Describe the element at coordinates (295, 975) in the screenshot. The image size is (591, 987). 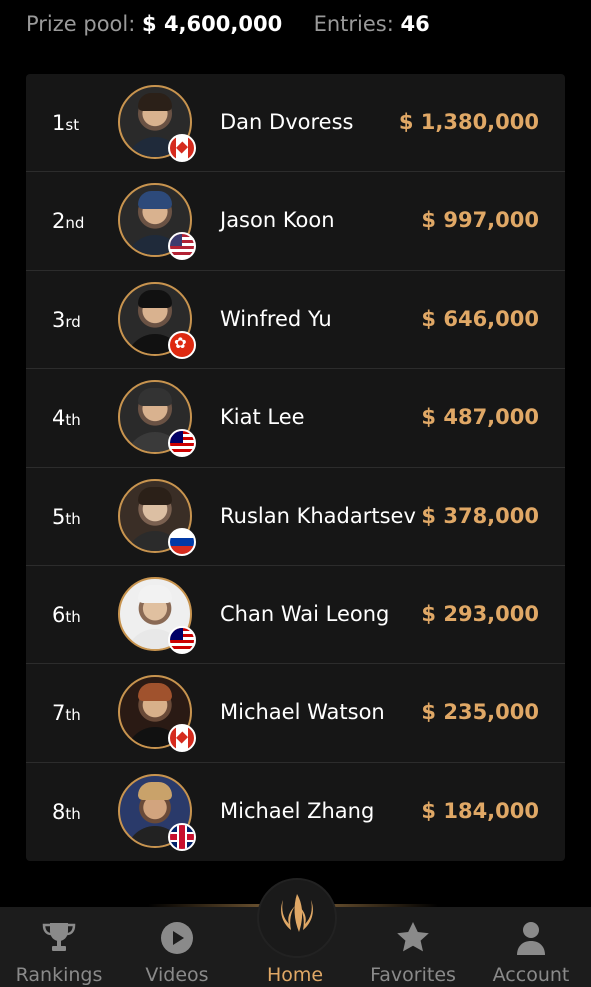
I see `nav-home-label: Home` at that location.